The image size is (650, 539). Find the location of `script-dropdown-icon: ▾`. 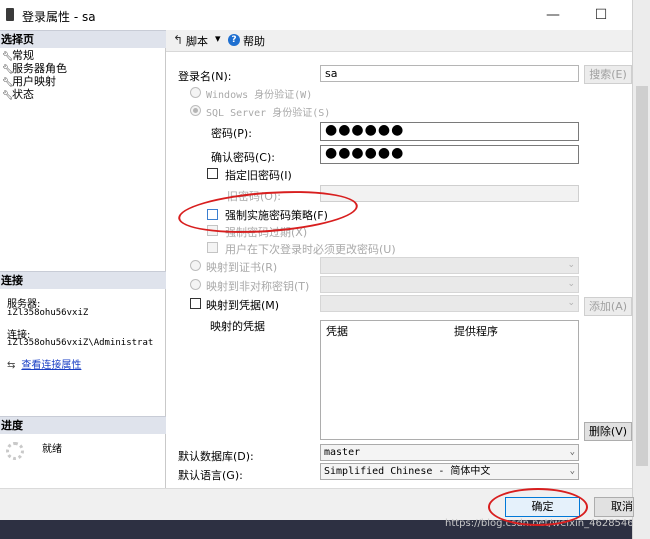

script-dropdown-icon: ▾ is located at coordinates (218, 38).